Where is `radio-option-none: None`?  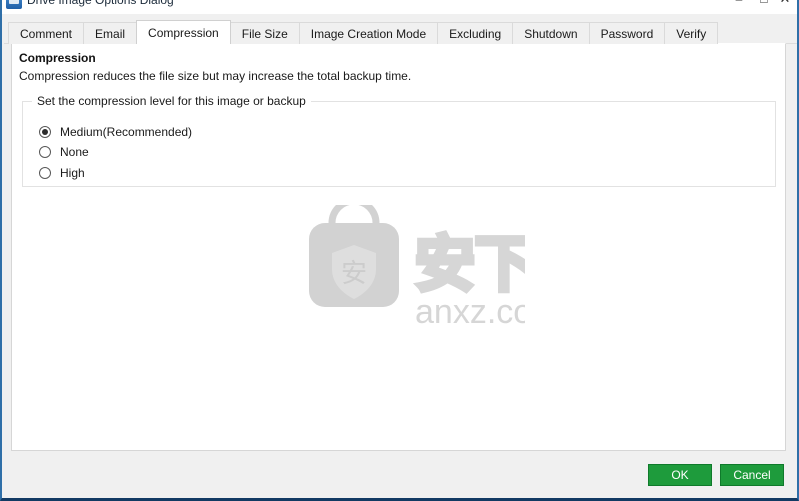 radio-option-none: None is located at coordinates (64, 152).